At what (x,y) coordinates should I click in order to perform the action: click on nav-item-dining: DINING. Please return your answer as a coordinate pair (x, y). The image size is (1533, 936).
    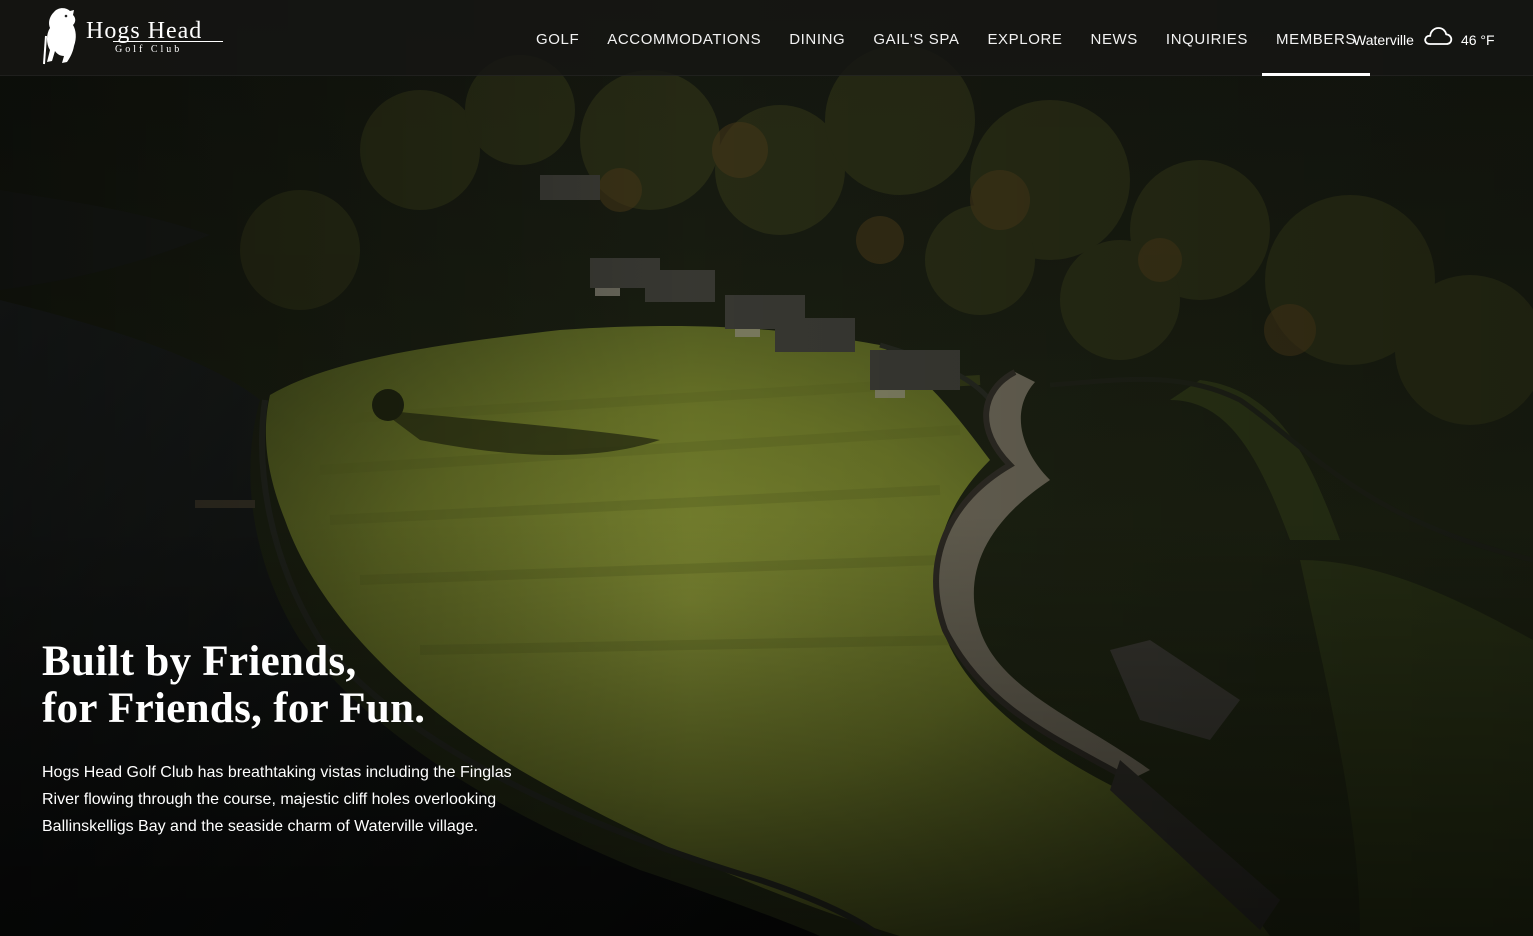
    Looking at the image, I should click on (817, 37).